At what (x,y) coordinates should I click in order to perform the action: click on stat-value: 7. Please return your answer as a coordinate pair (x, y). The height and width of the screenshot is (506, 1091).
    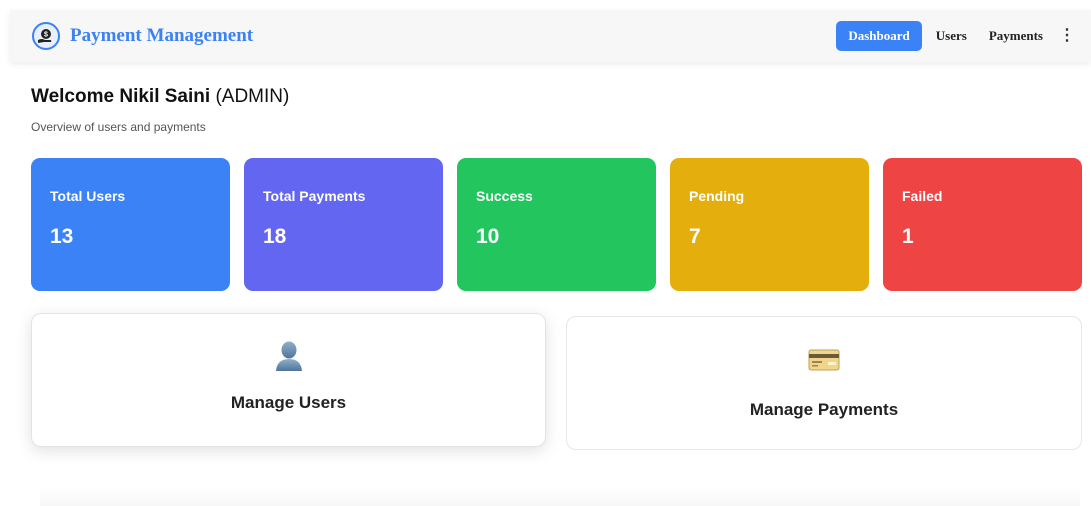
    Looking at the image, I should click on (695, 236).